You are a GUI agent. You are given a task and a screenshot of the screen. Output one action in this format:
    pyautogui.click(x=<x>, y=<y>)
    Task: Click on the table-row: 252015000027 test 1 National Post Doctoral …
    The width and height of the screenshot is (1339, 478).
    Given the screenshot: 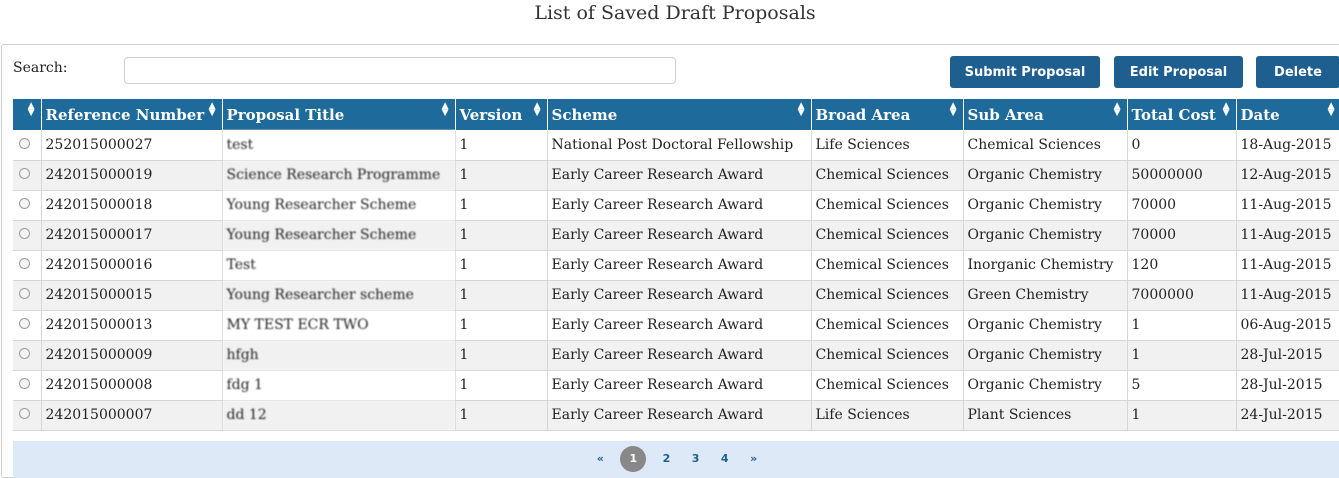 What is the action you would take?
    pyautogui.click(x=676, y=145)
    